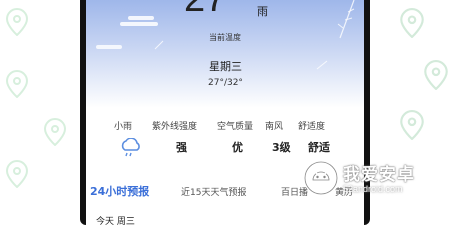  Describe the element at coordinates (312, 127) in the screenshot. I see `metric-comfort-label: 舒适度` at that location.